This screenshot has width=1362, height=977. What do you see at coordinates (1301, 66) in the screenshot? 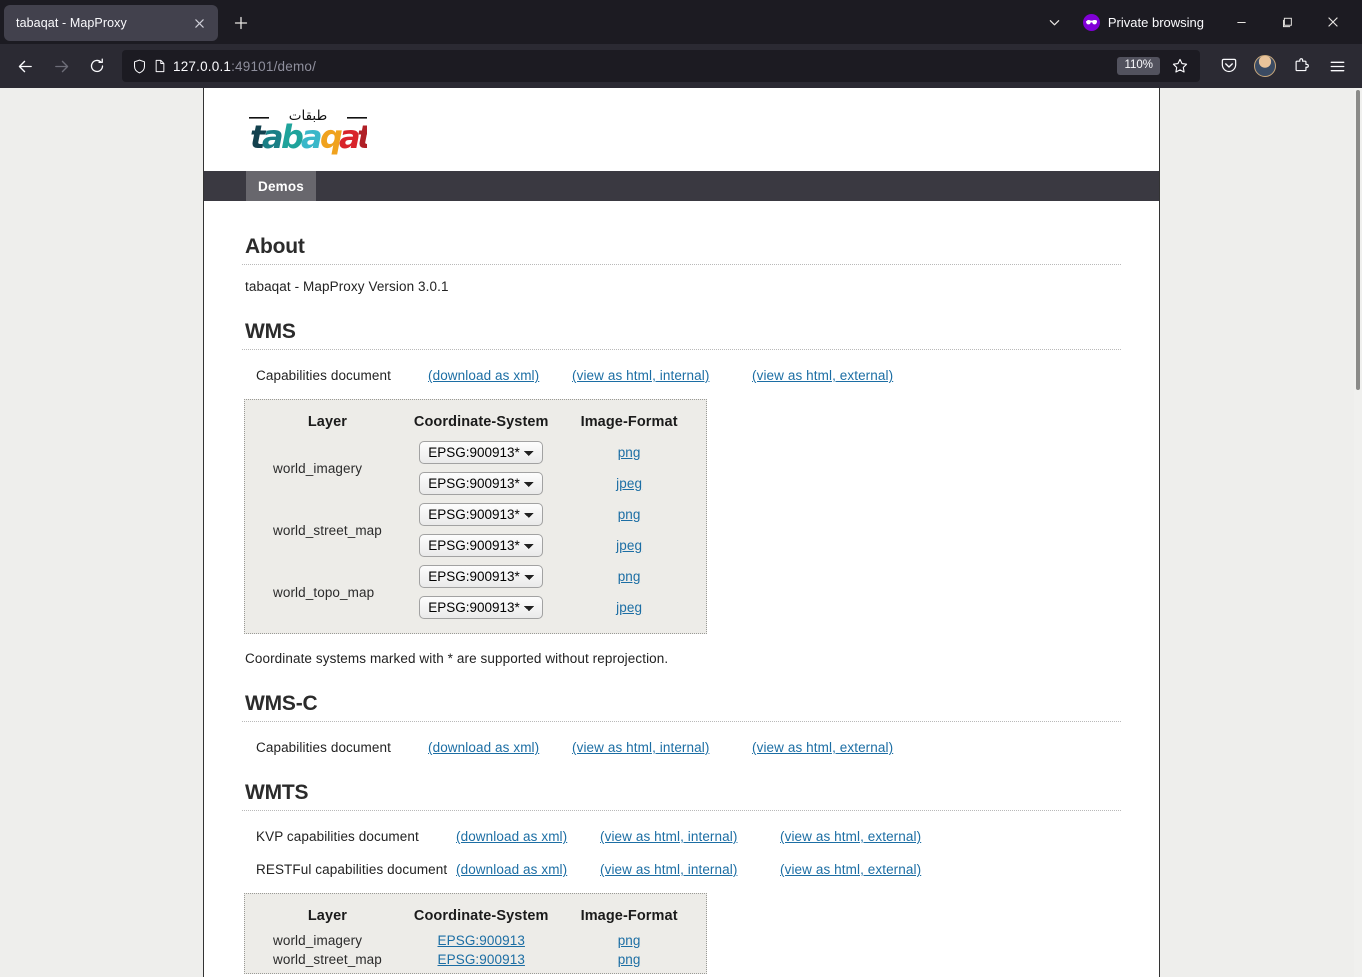
I see `extensions-puzzle-icon` at bounding box center [1301, 66].